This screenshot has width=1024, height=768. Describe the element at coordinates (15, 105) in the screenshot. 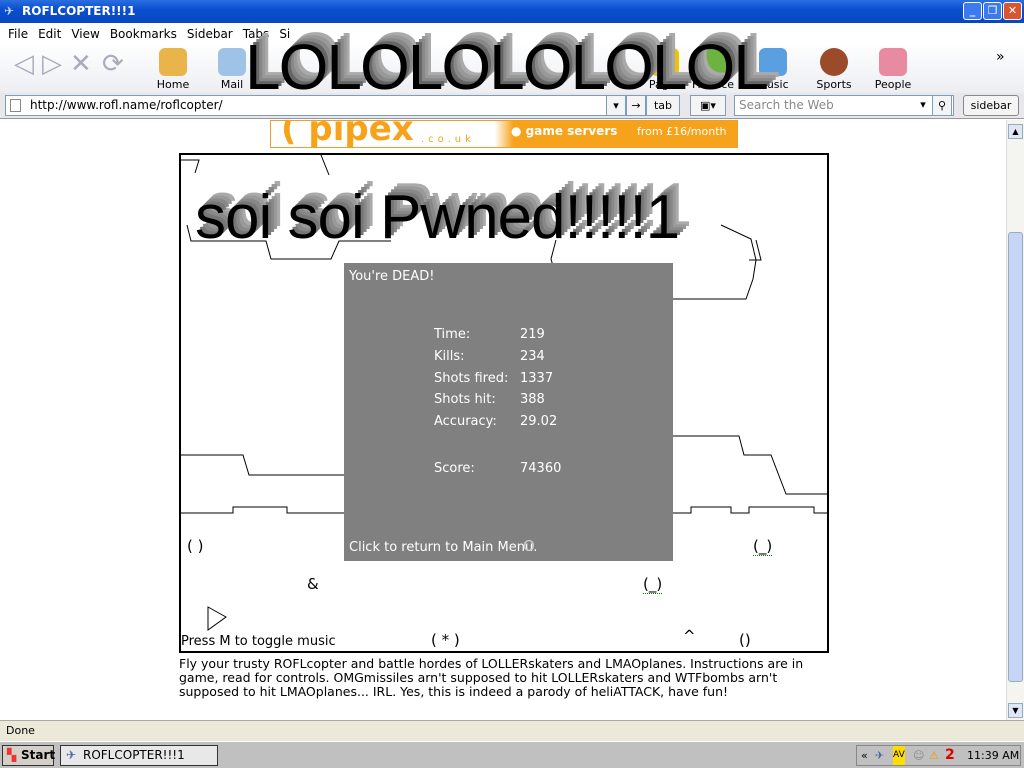

I see `page-icon` at that location.